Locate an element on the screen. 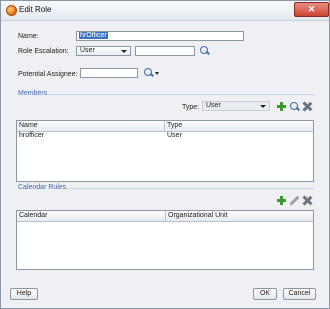  title-bar: Edit Role ✕ is located at coordinates (165, 11).